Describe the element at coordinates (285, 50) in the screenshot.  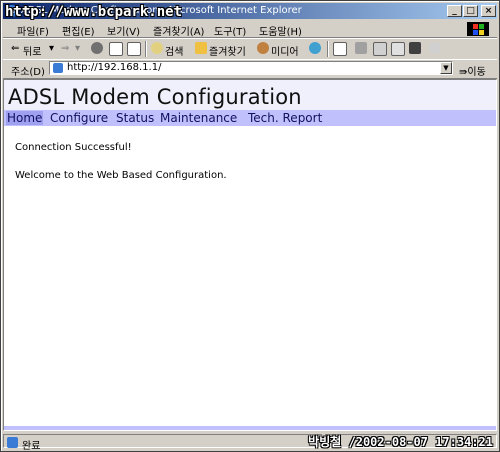
I see `media-button-label: 미디어` at that location.